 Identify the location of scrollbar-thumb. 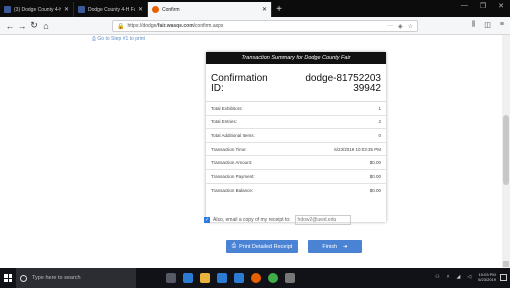
(506, 150).